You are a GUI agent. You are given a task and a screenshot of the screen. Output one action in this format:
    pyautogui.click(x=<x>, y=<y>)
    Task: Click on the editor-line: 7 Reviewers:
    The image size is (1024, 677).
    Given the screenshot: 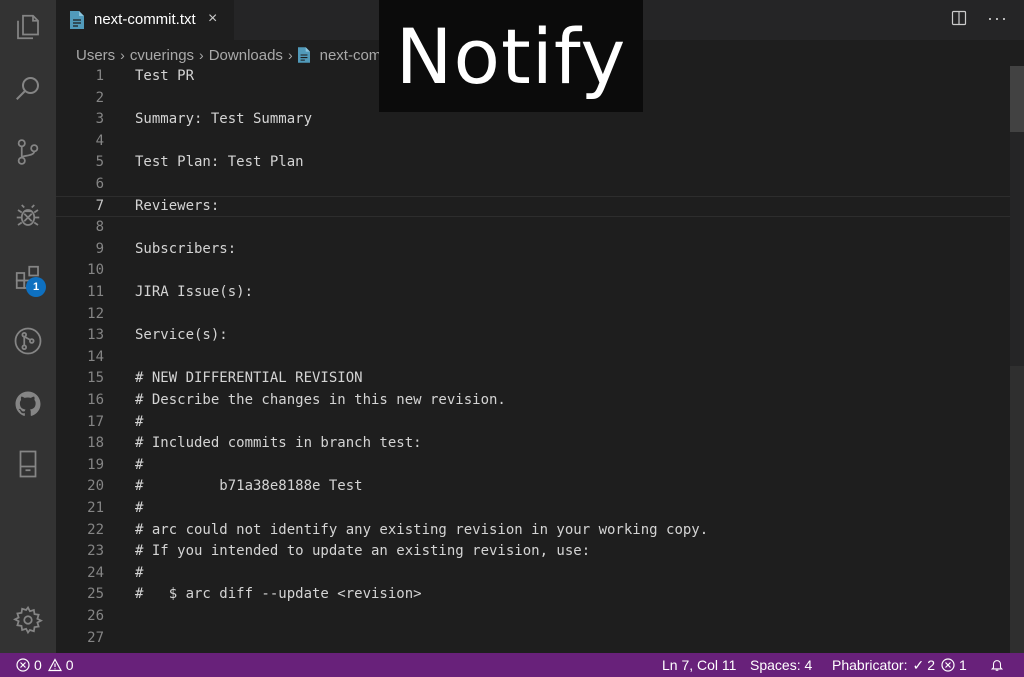 What is the action you would take?
    pyautogui.click(x=533, y=206)
    